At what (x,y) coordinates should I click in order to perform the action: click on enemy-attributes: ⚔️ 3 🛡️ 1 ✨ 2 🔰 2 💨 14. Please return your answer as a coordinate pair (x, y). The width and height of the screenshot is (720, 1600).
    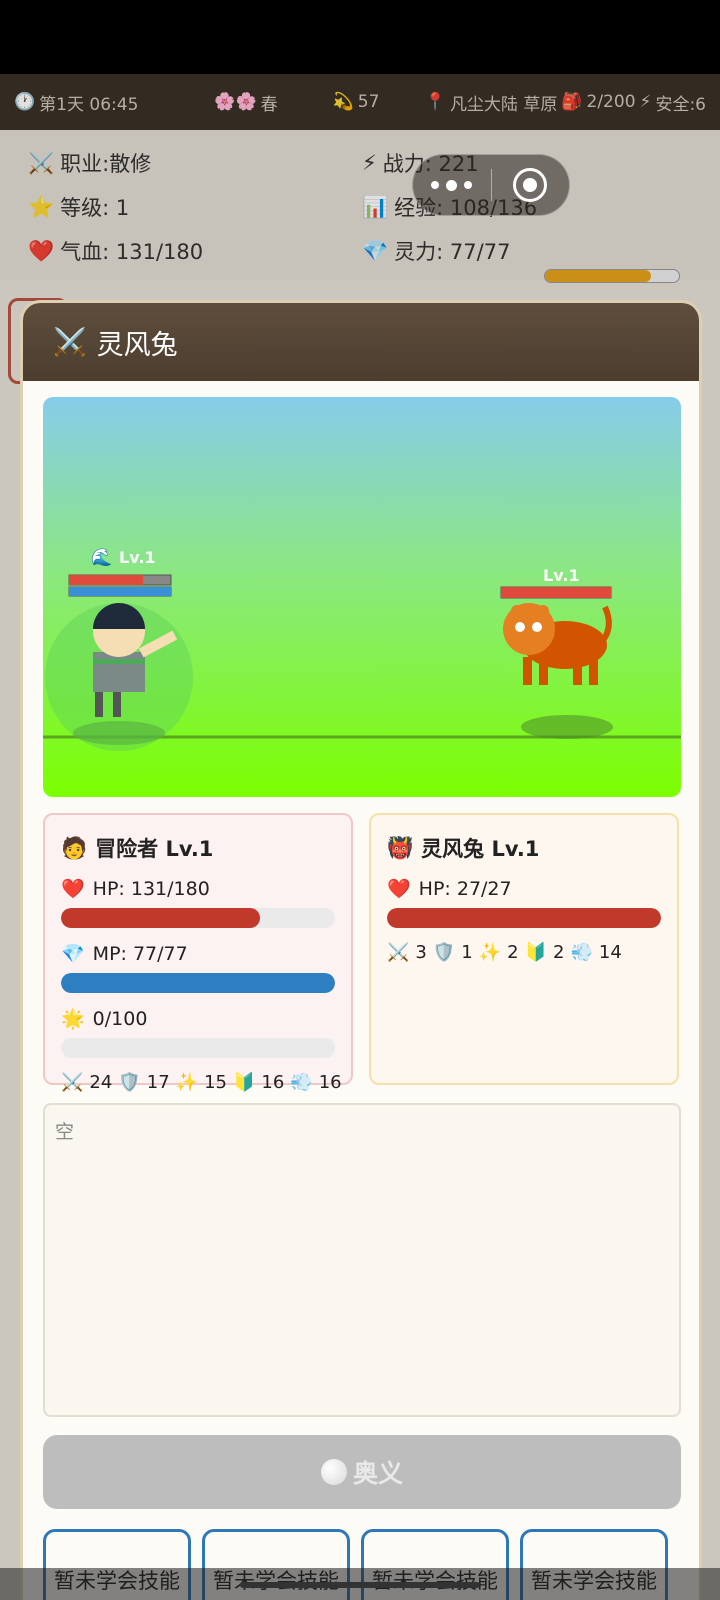
    Looking at the image, I should click on (524, 952).